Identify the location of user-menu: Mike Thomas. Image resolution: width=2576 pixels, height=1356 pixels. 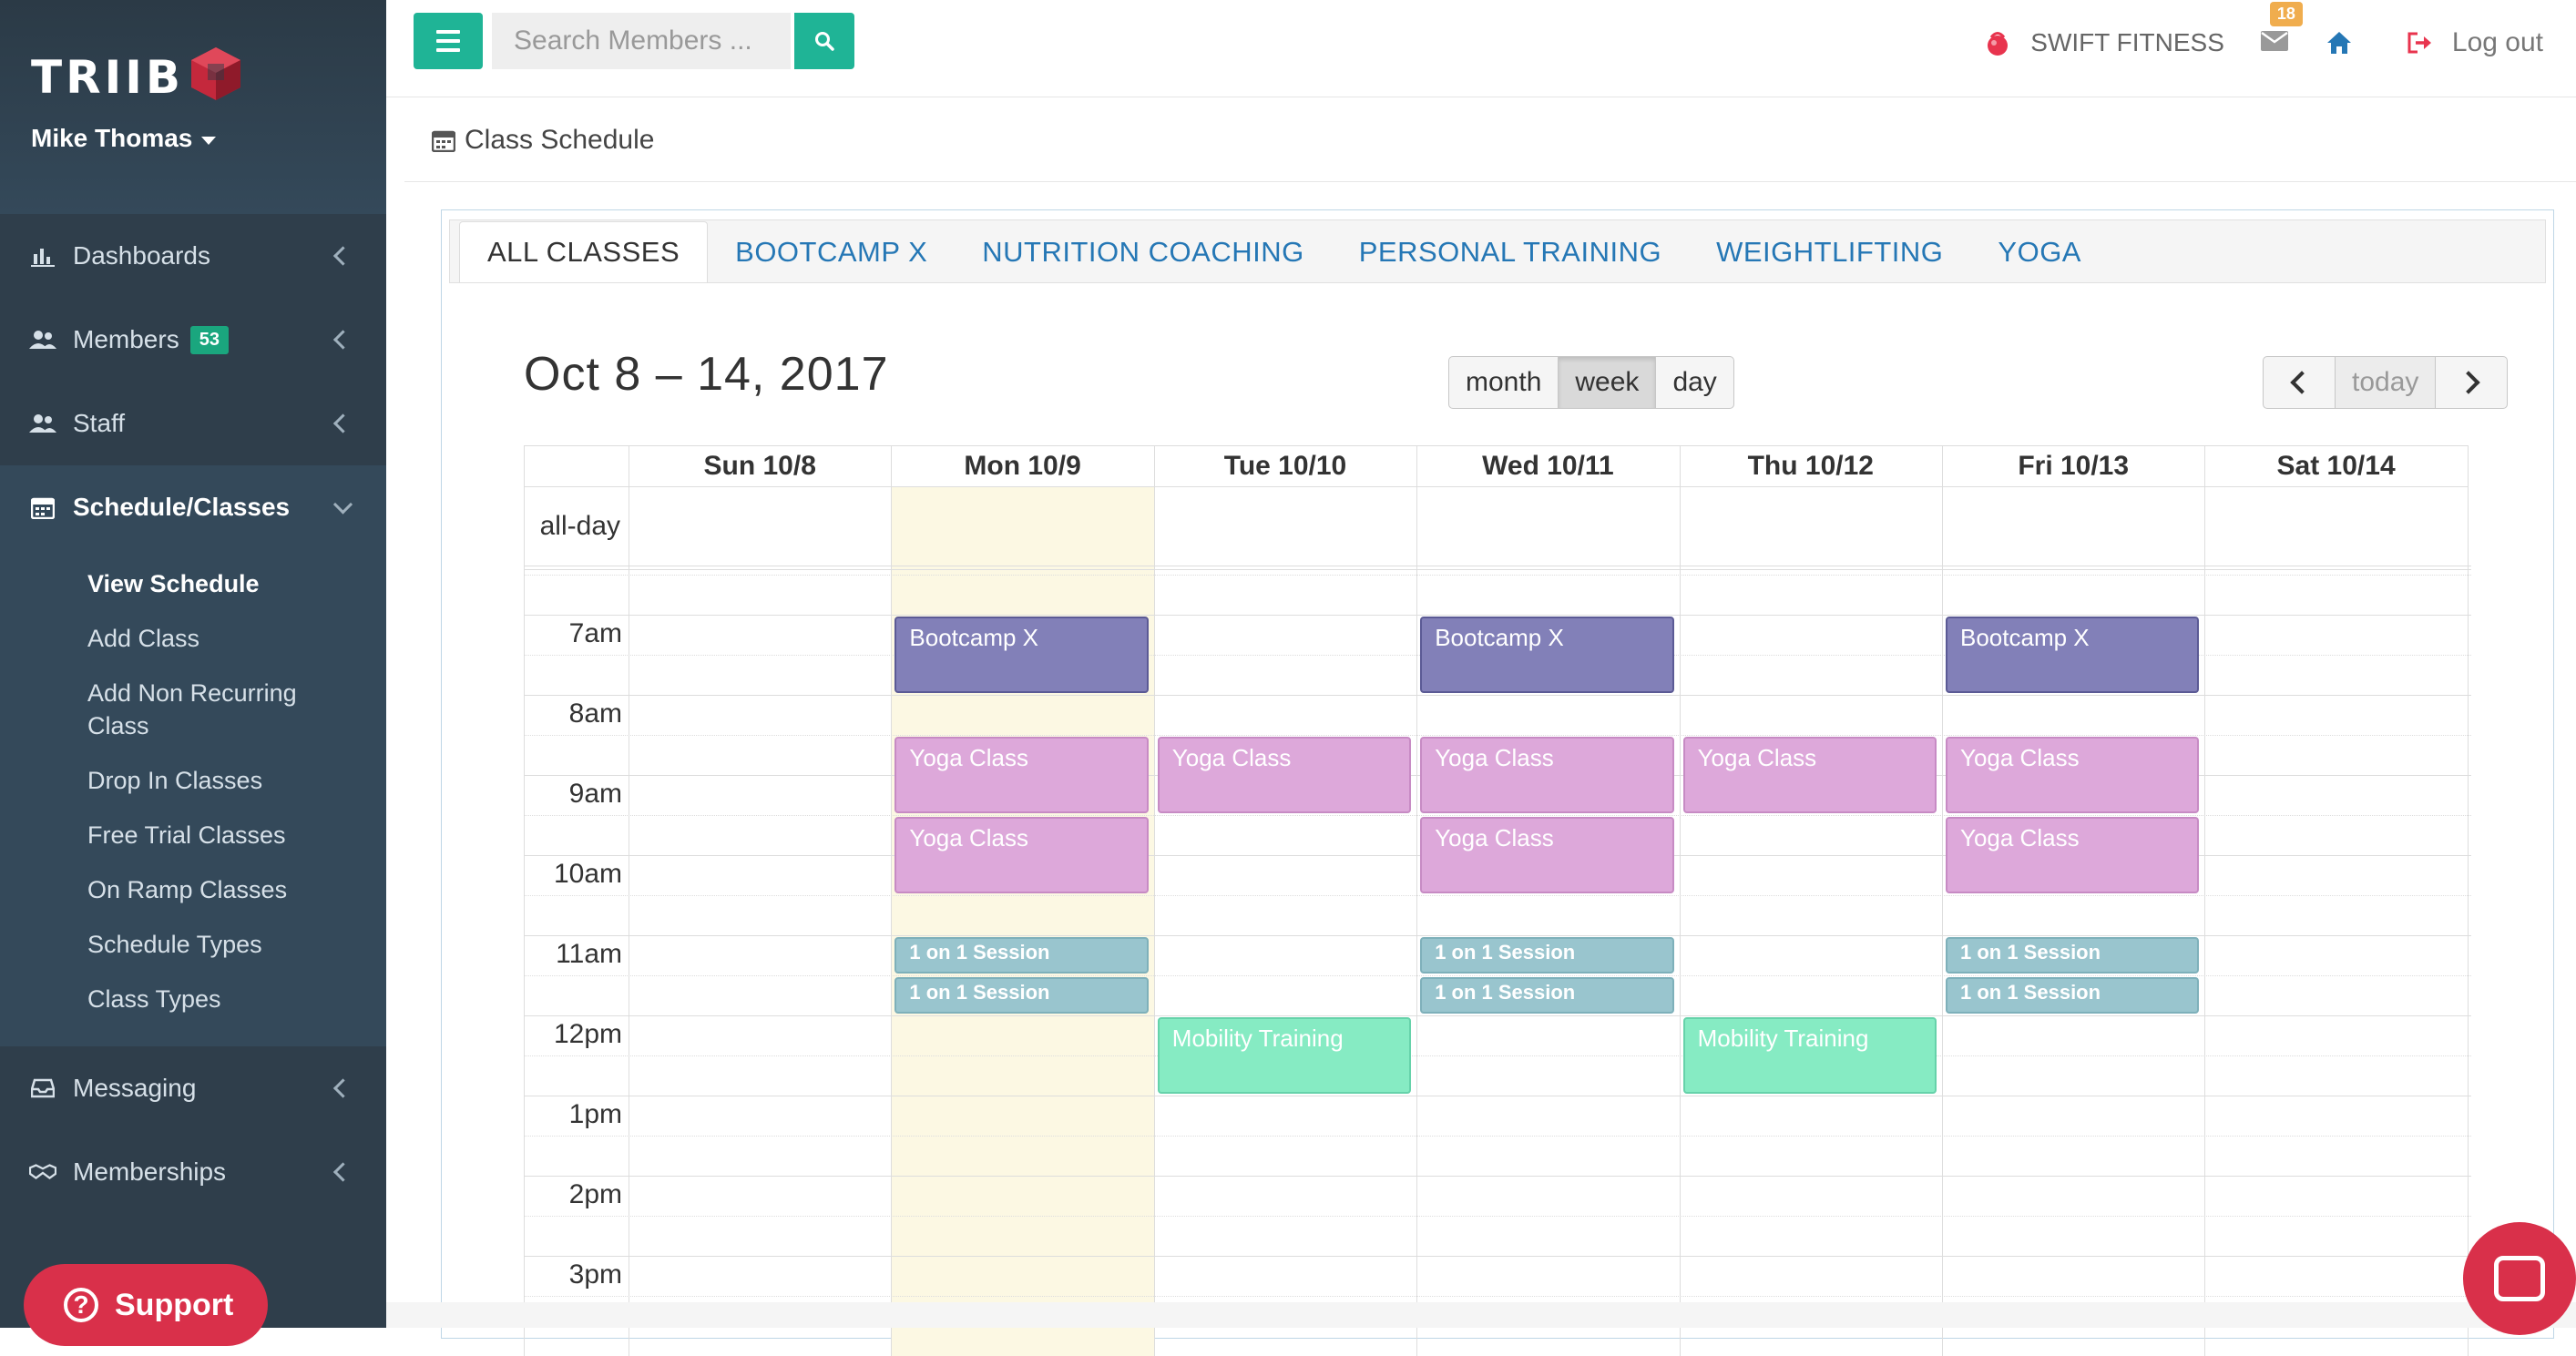
(124, 139).